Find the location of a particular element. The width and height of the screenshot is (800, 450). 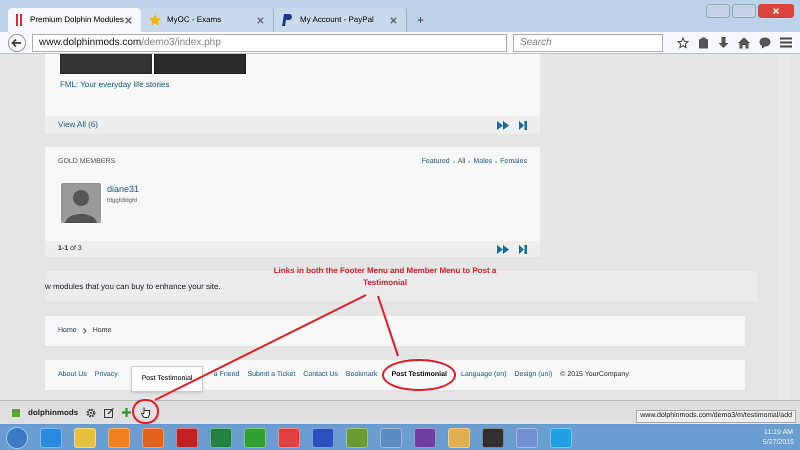

address-field: www.dolphinmods.com/demo3/index.php is located at coordinates (269, 43).